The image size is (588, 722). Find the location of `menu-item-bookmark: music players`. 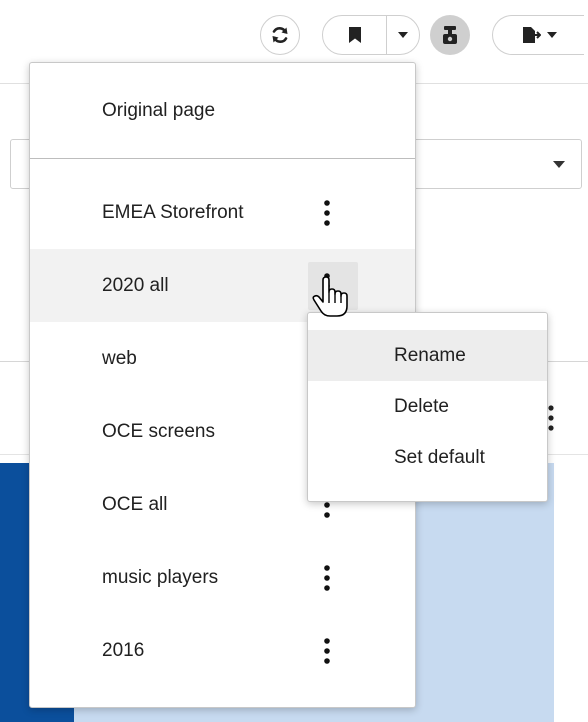

menu-item-bookmark: music players is located at coordinates (222, 577).